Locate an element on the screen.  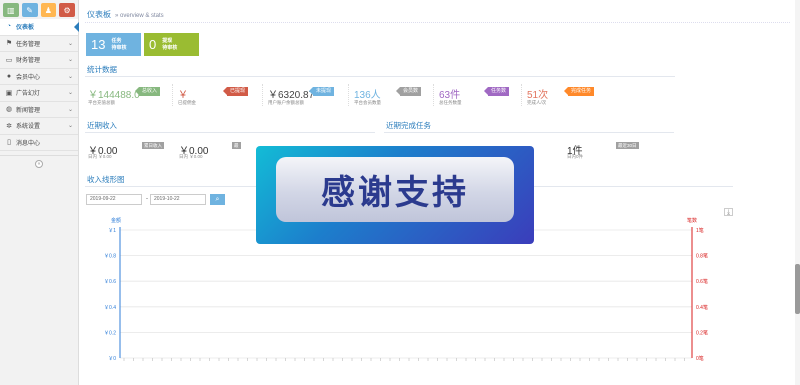
sidebar-item: ◍ 新闻管理 ⌄ is located at coordinates (39, 110).